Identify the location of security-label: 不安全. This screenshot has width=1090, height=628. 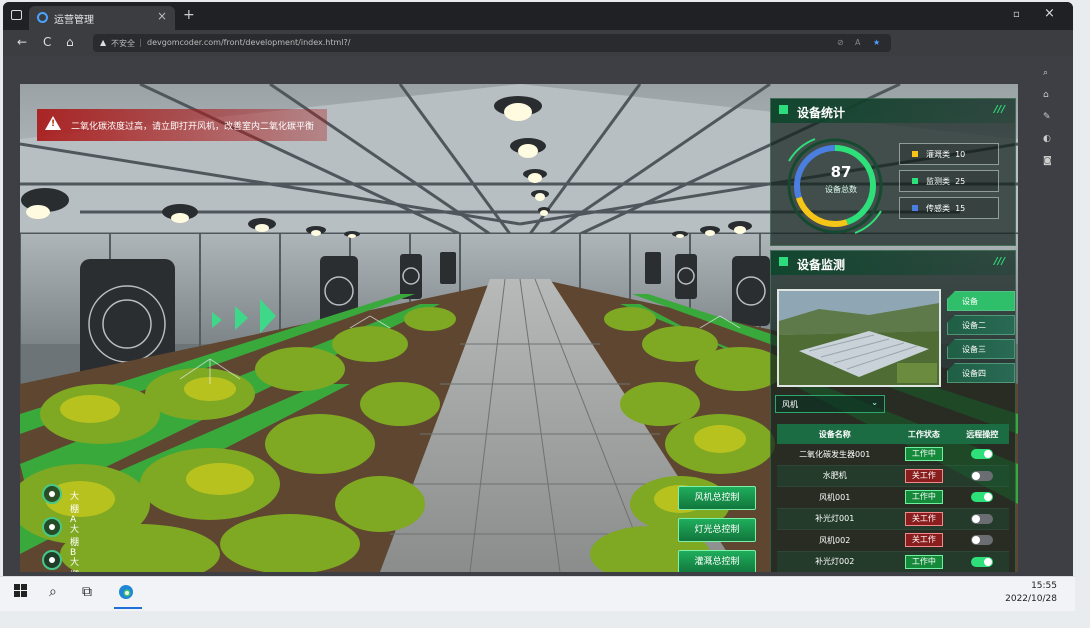
(123, 43).